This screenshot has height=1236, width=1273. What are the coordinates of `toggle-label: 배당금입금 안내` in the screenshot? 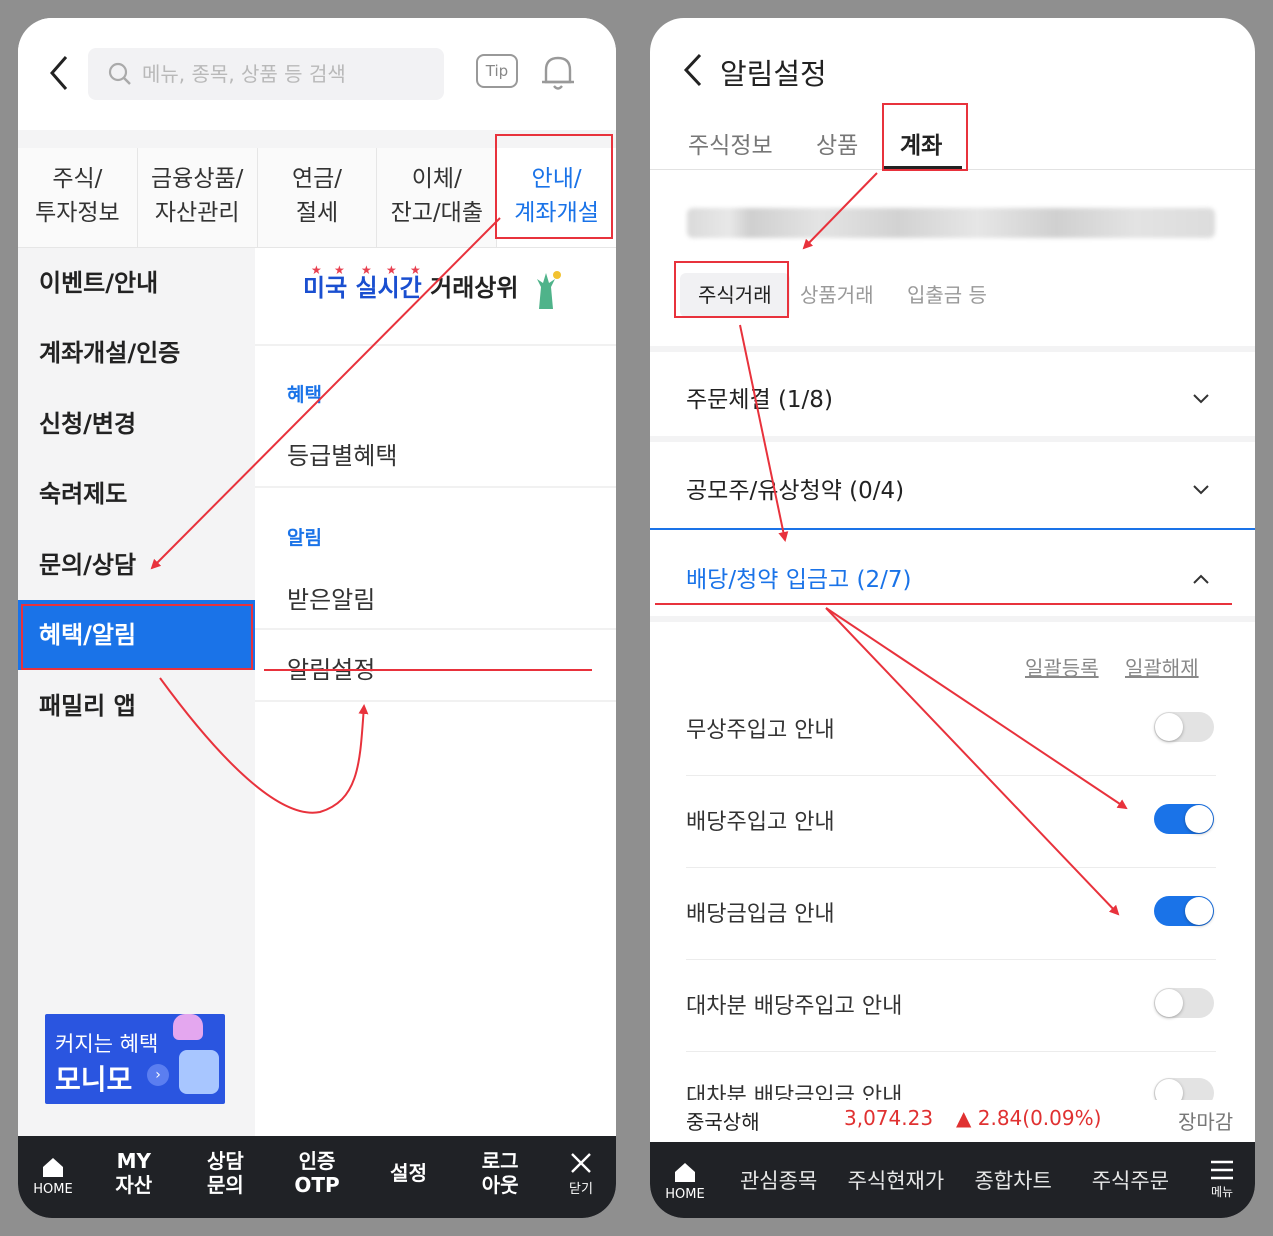 It's located at (760, 914).